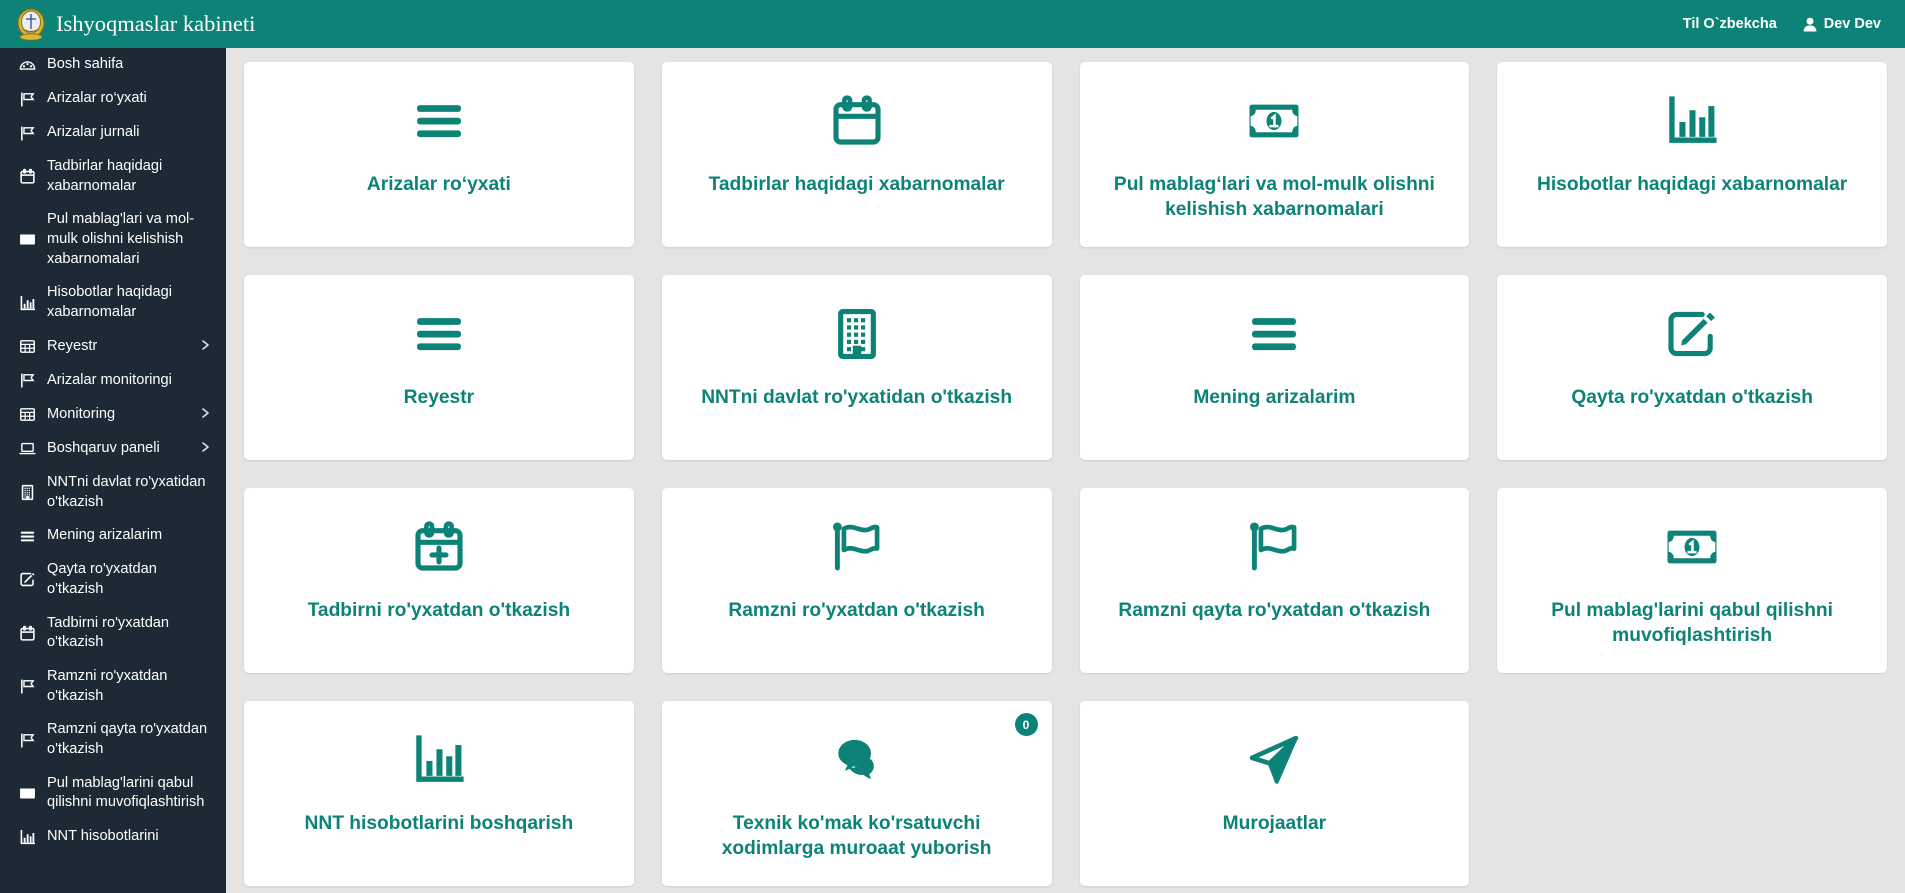 This screenshot has width=1905, height=893. What do you see at coordinates (156, 23) in the screenshot?
I see `app-title: Ishyoqmaslar kabineti` at bounding box center [156, 23].